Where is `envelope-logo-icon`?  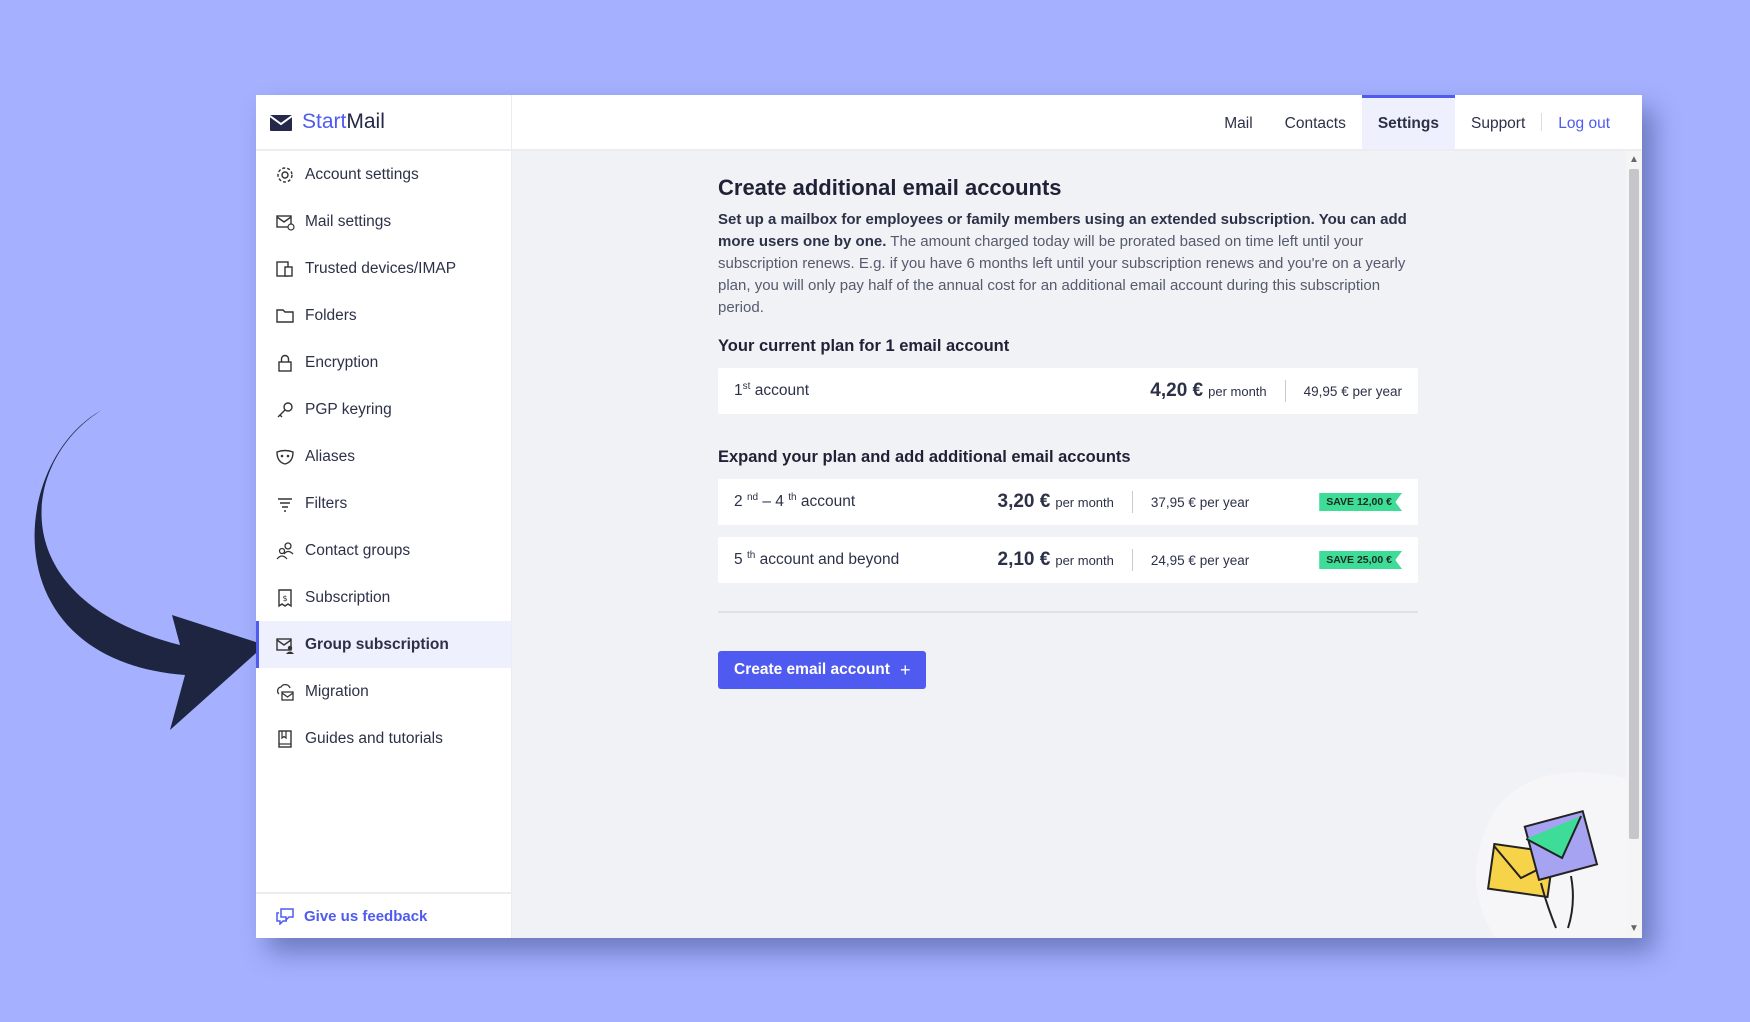 envelope-logo-icon is located at coordinates (281, 123).